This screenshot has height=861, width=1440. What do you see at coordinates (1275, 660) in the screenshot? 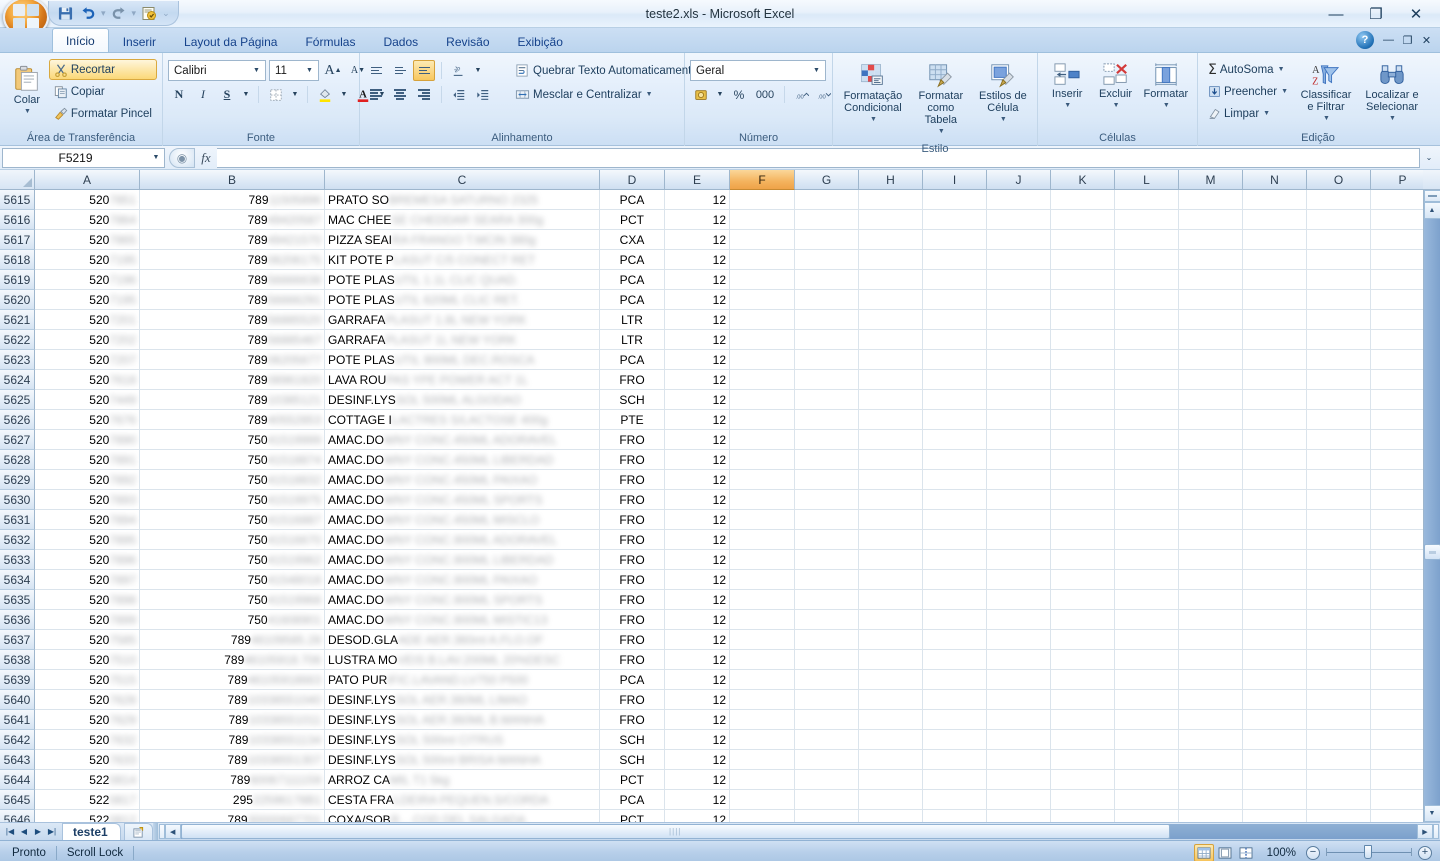
I see `cell-N5638` at bounding box center [1275, 660].